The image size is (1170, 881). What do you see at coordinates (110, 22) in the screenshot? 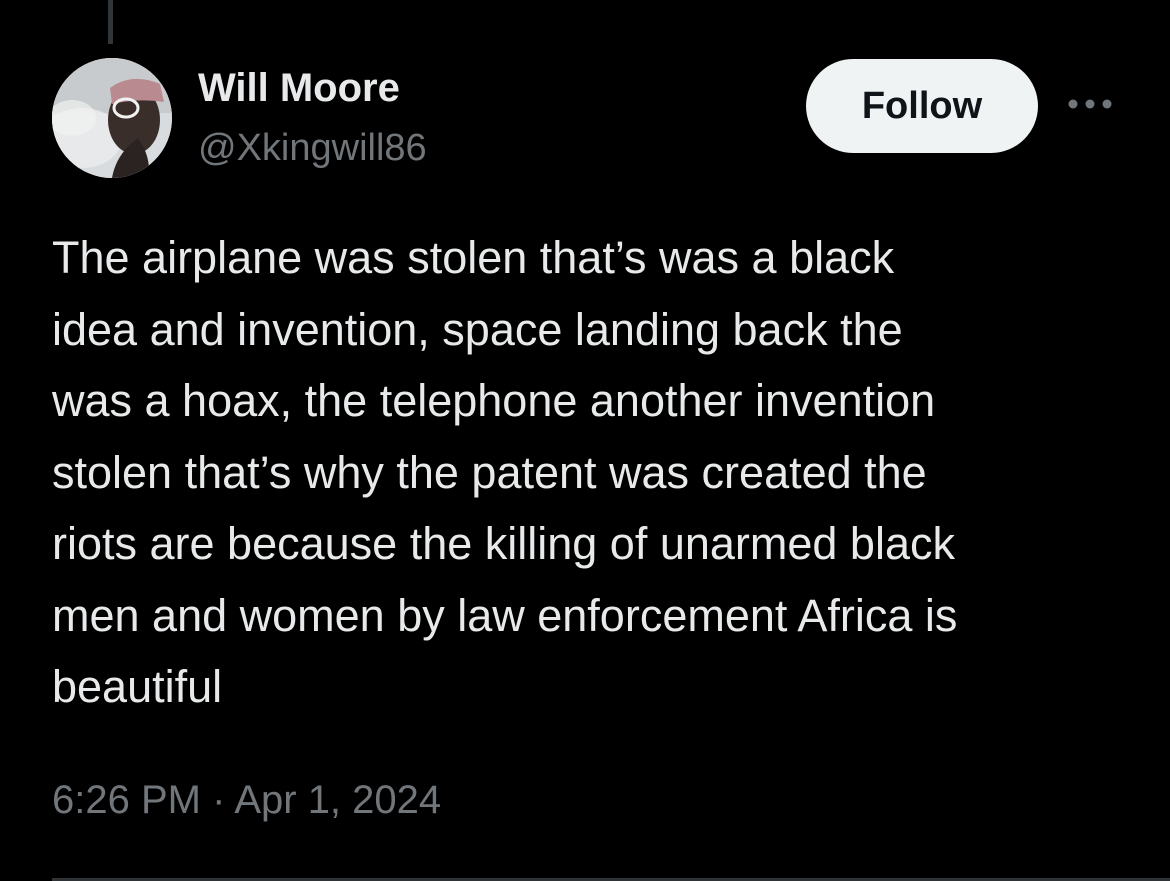
I see `thread-connector-line` at bounding box center [110, 22].